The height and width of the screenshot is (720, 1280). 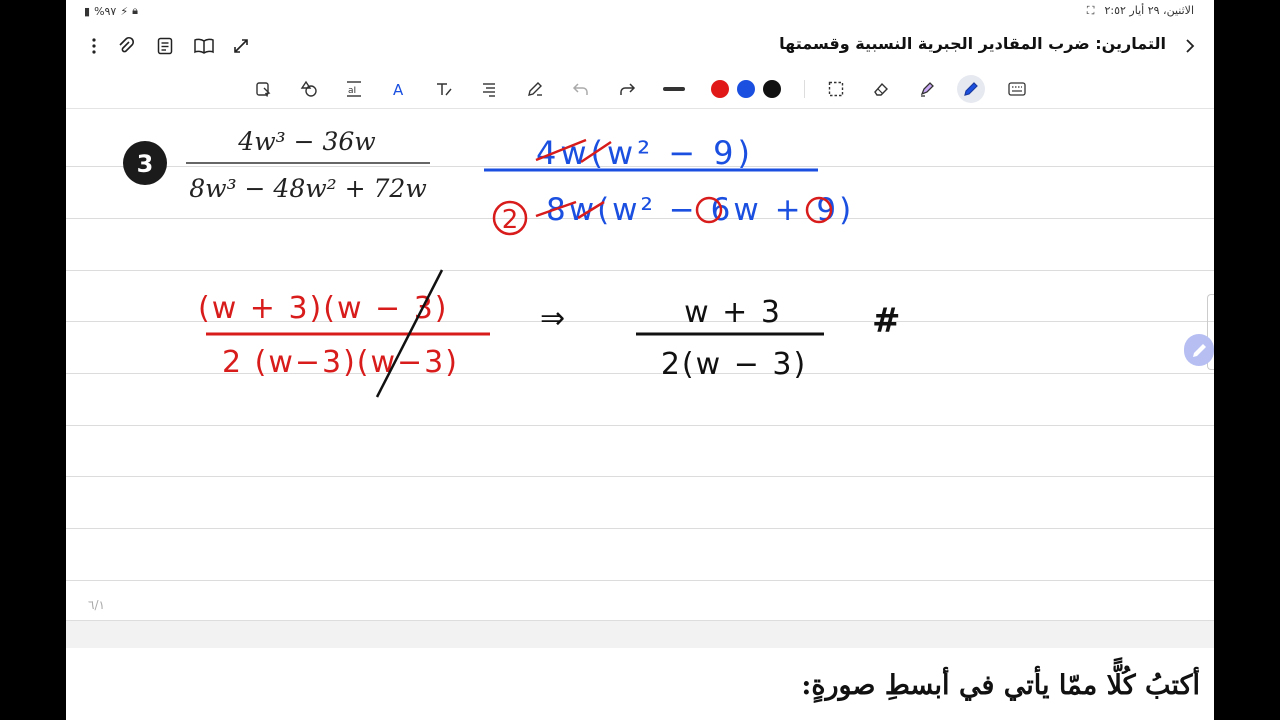 I want to click on keyboard-icon, so click(x=1017, y=89).